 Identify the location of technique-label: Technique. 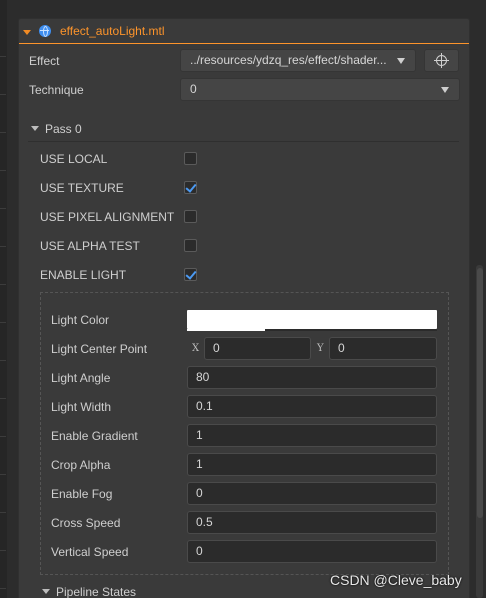
(56, 90).